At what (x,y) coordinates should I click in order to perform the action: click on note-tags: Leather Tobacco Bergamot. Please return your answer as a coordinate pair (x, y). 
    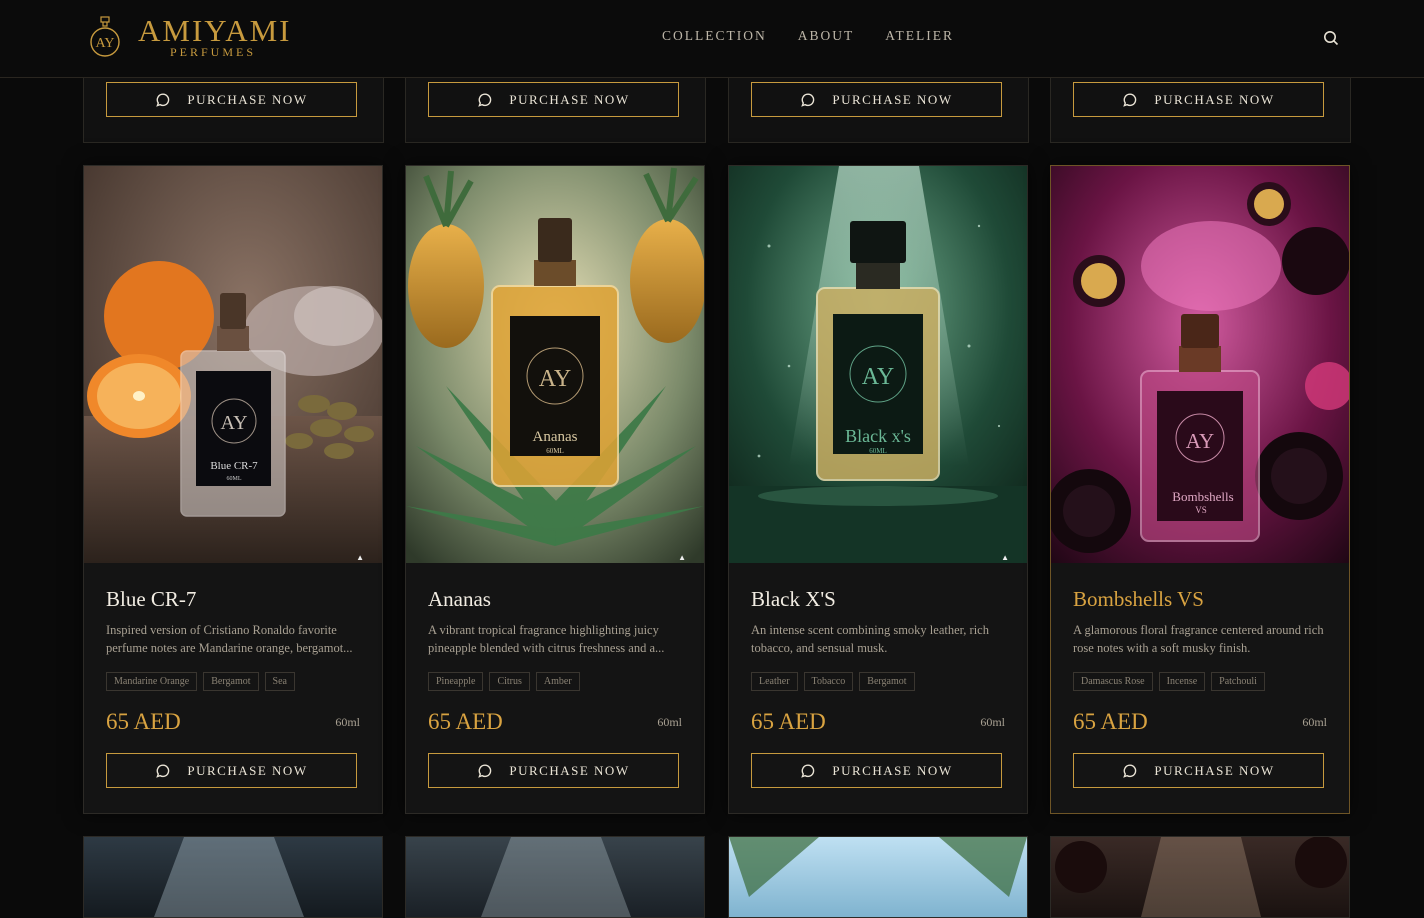
    Looking at the image, I should click on (833, 681).